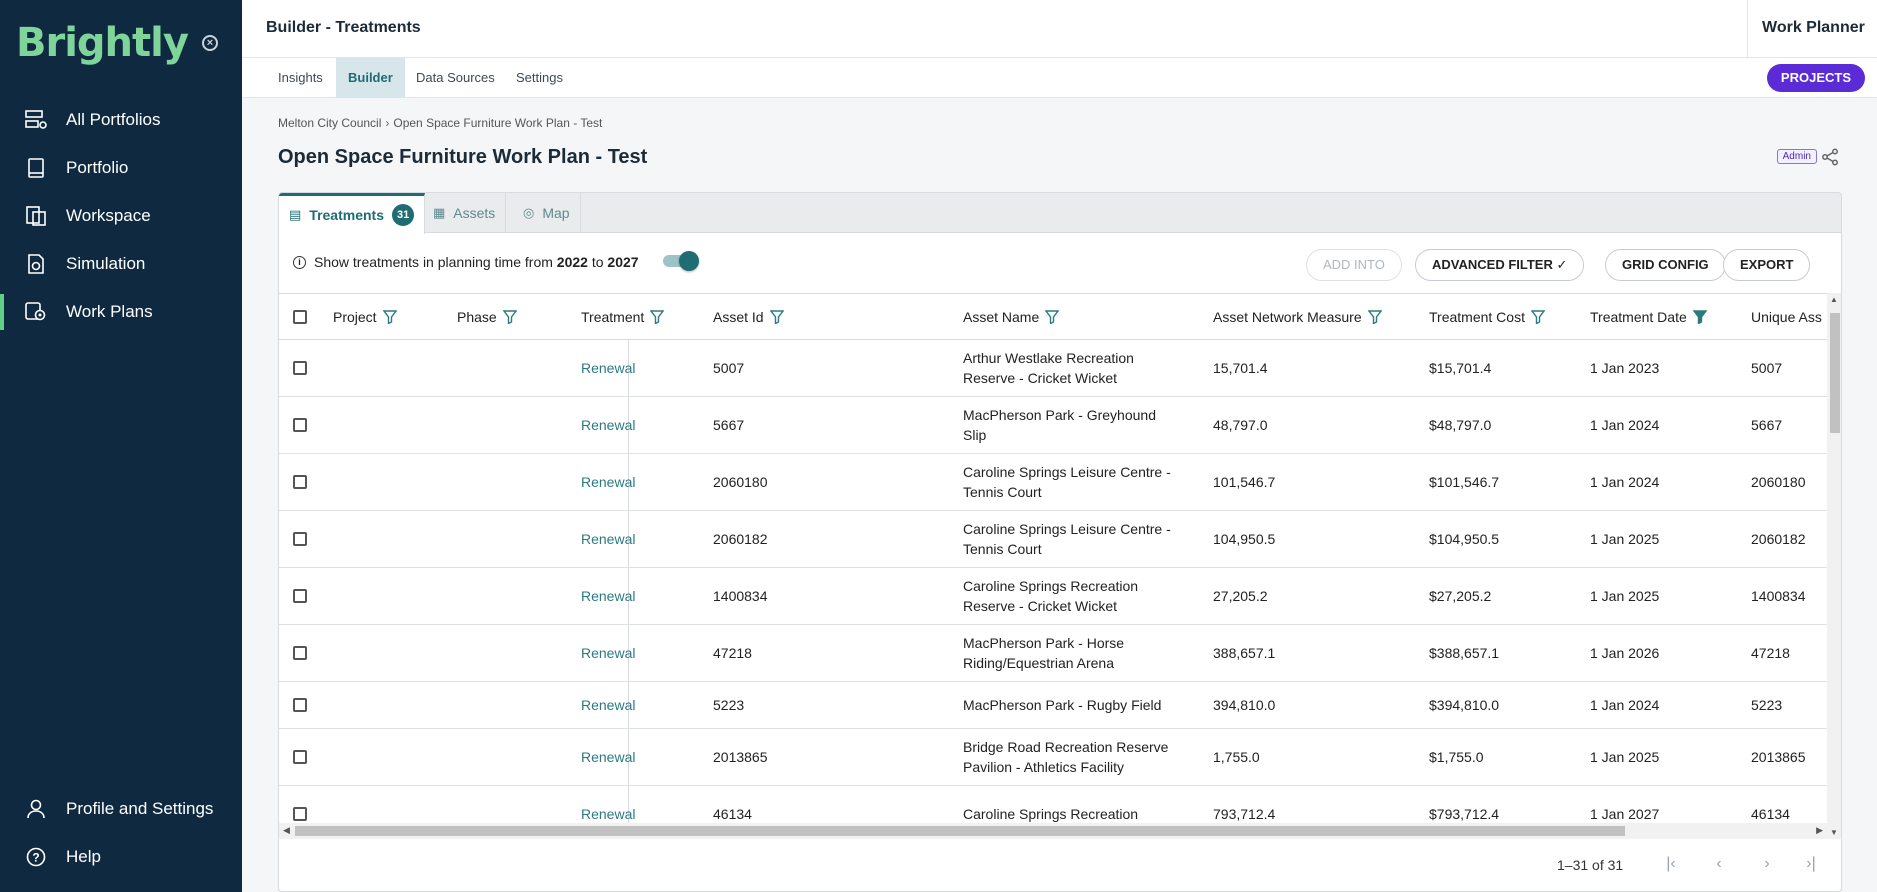 Image resolution: width=1877 pixels, height=892 pixels. I want to click on collapse-sidebar-icon: ×, so click(209, 43).